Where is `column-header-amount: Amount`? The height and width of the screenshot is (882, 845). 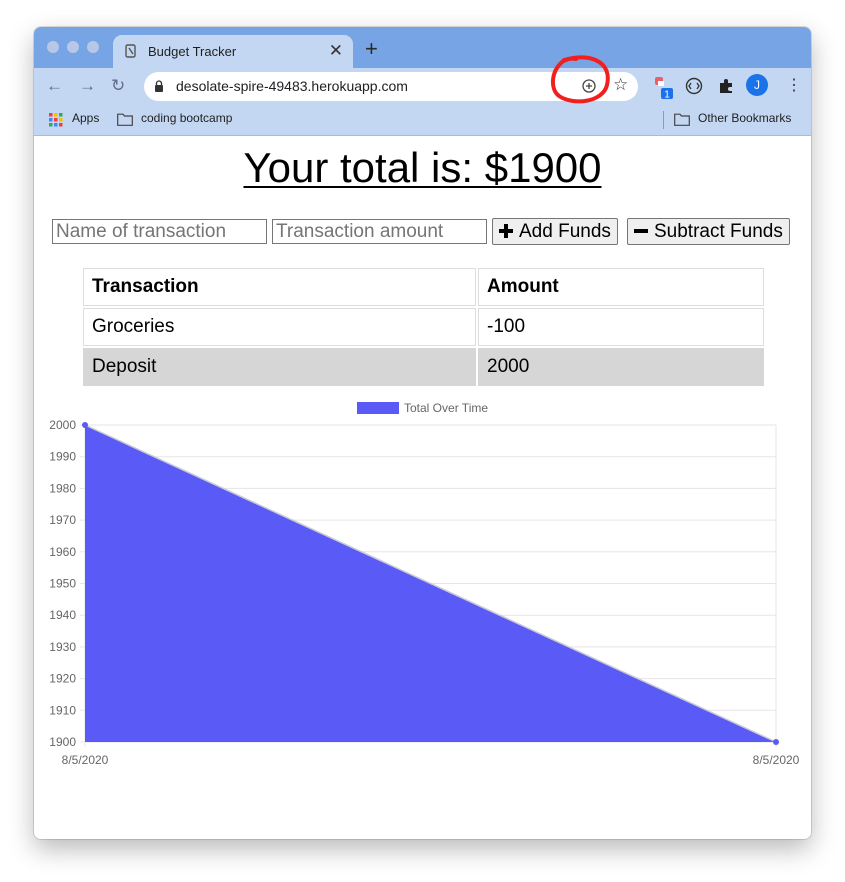
column-header-amount: Amount is located at coordinates (621, 287).